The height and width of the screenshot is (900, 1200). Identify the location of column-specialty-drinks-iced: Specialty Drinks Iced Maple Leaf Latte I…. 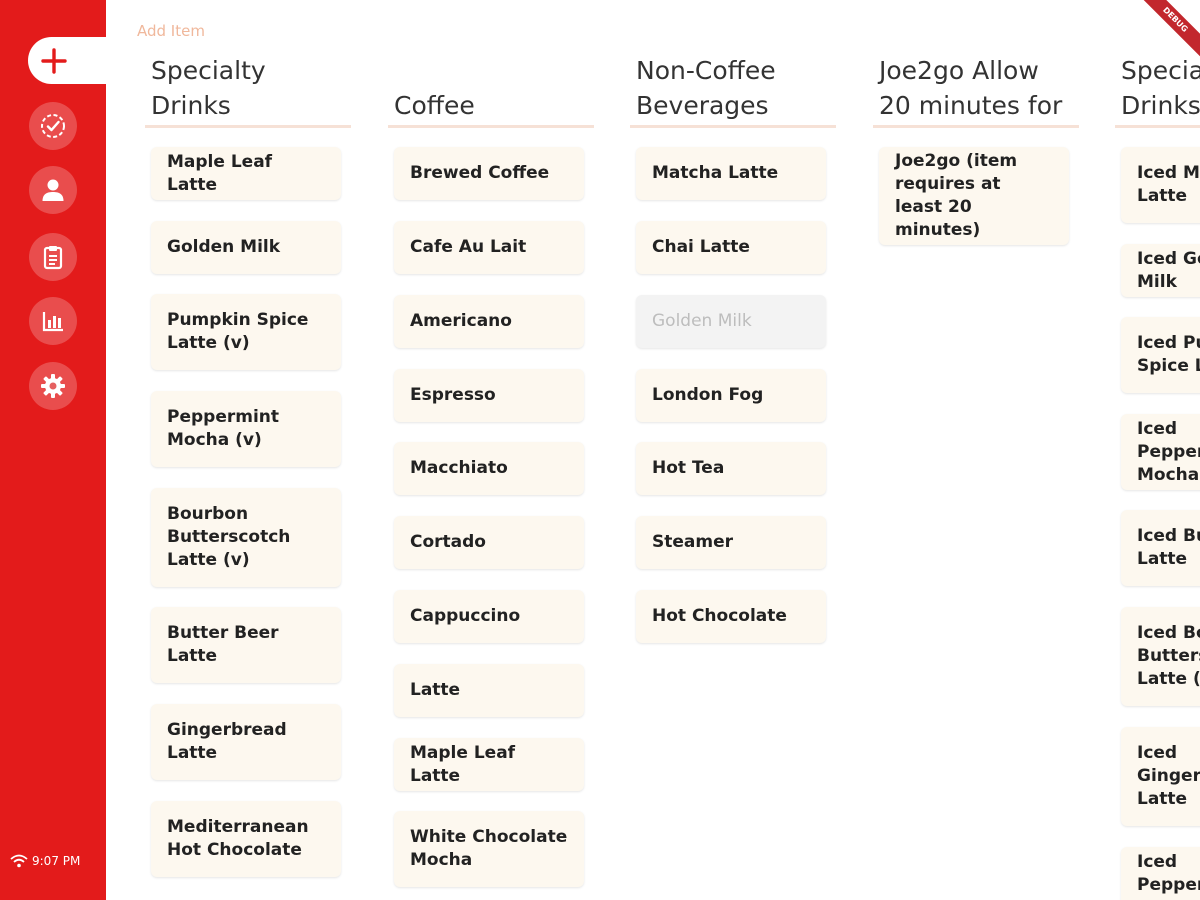
(1157, 450).